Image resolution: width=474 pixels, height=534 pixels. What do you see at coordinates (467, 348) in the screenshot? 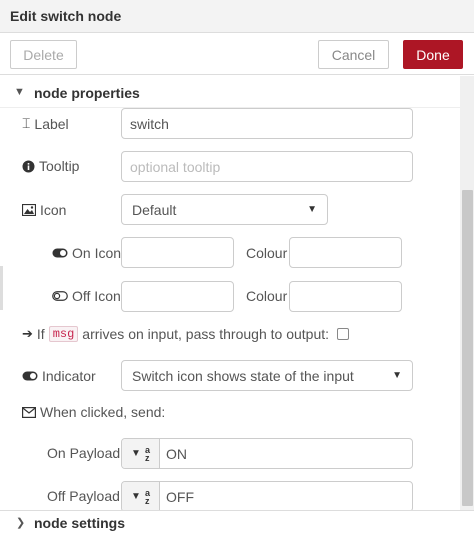
I see `scrollbar-thumb` at bounding box center [467, 348].